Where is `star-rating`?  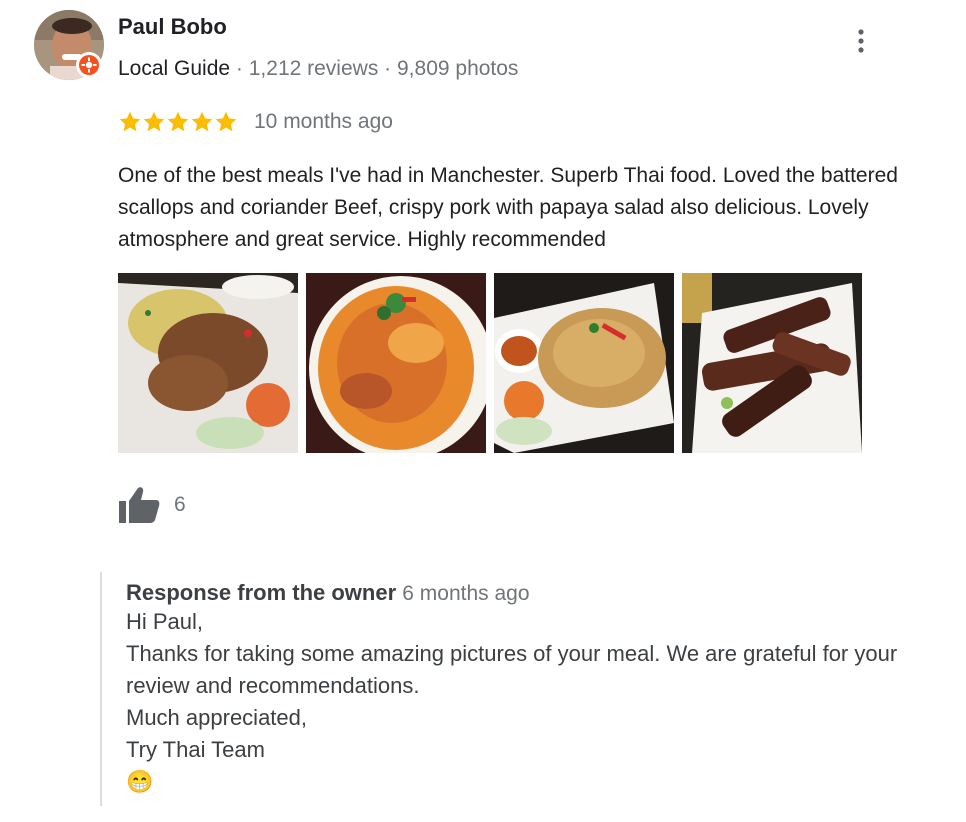 star-rating is located at coordinates (178, 122).